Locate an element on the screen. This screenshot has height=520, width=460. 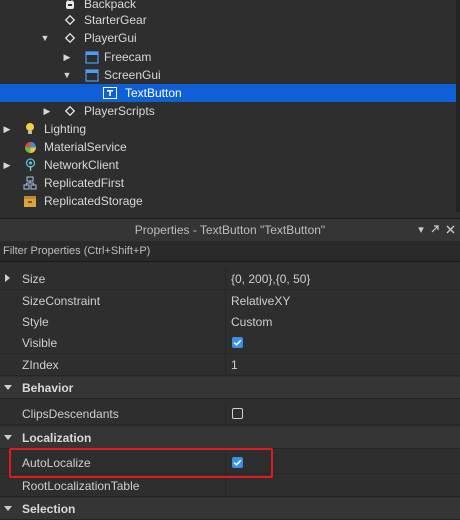
textbutton-icon is located at coordinates (110, 93).